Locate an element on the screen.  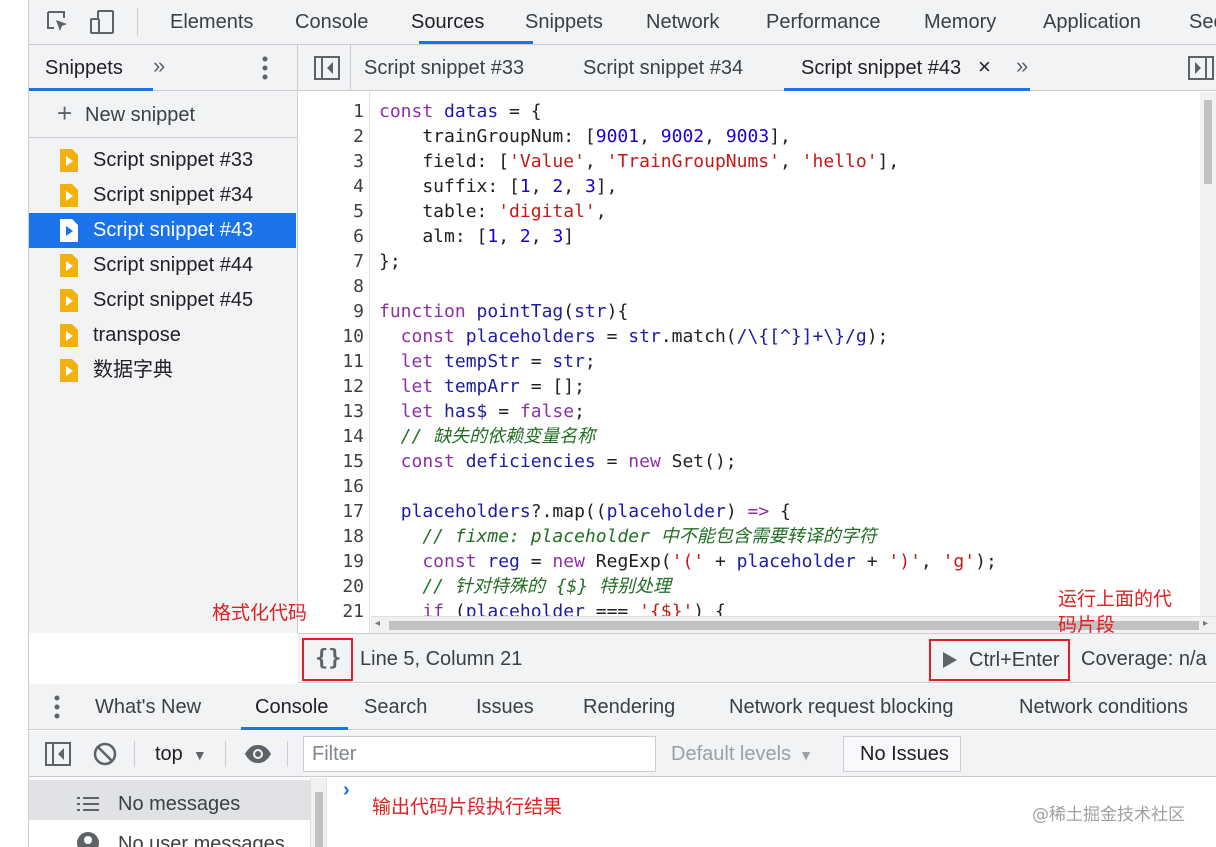
live-expression-eye-icon is located at coordinates (258, 754).